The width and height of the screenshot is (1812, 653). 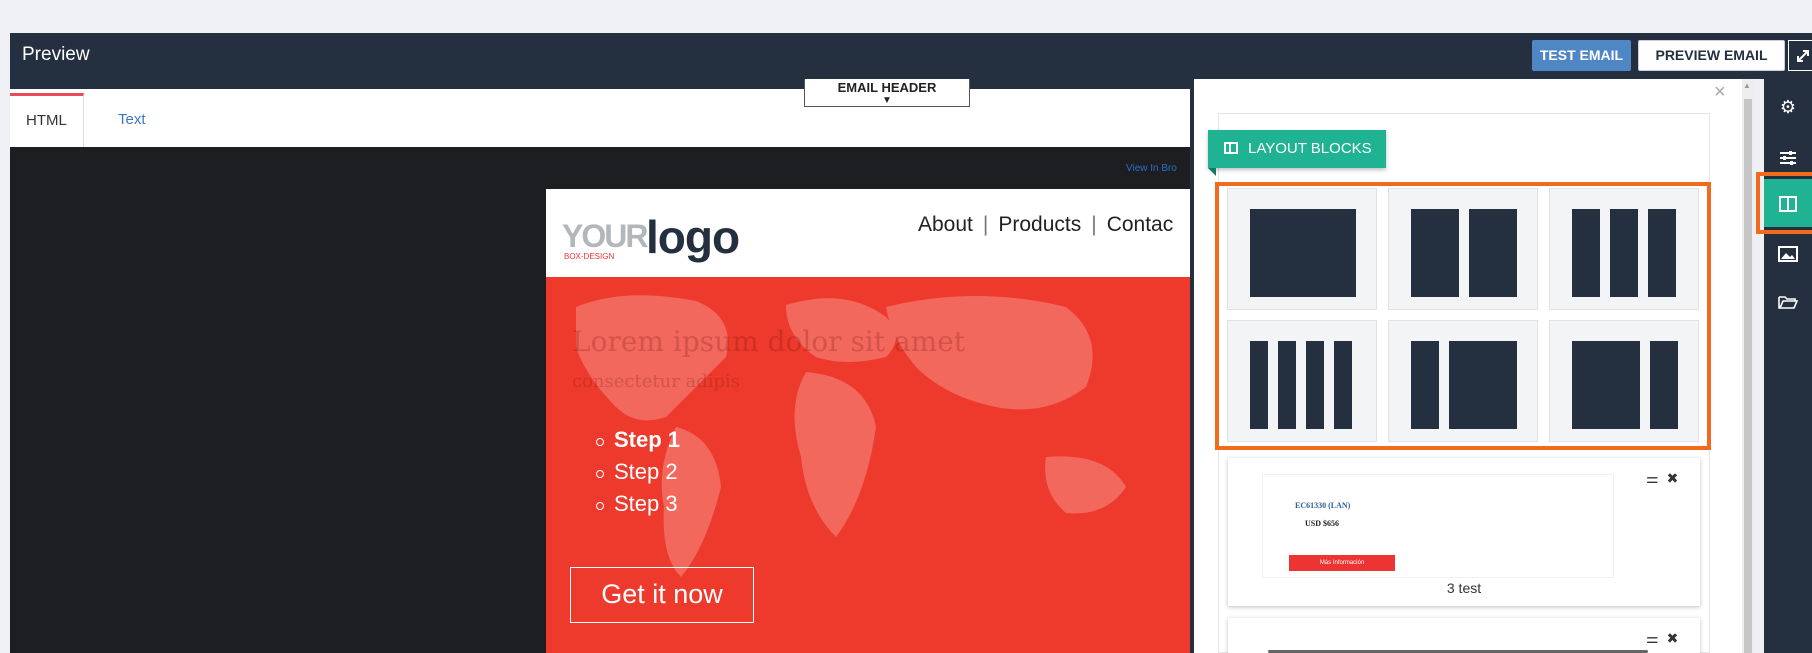 I want to click on svg-text: BOX-DESIGN, so click(x=589, y=256).